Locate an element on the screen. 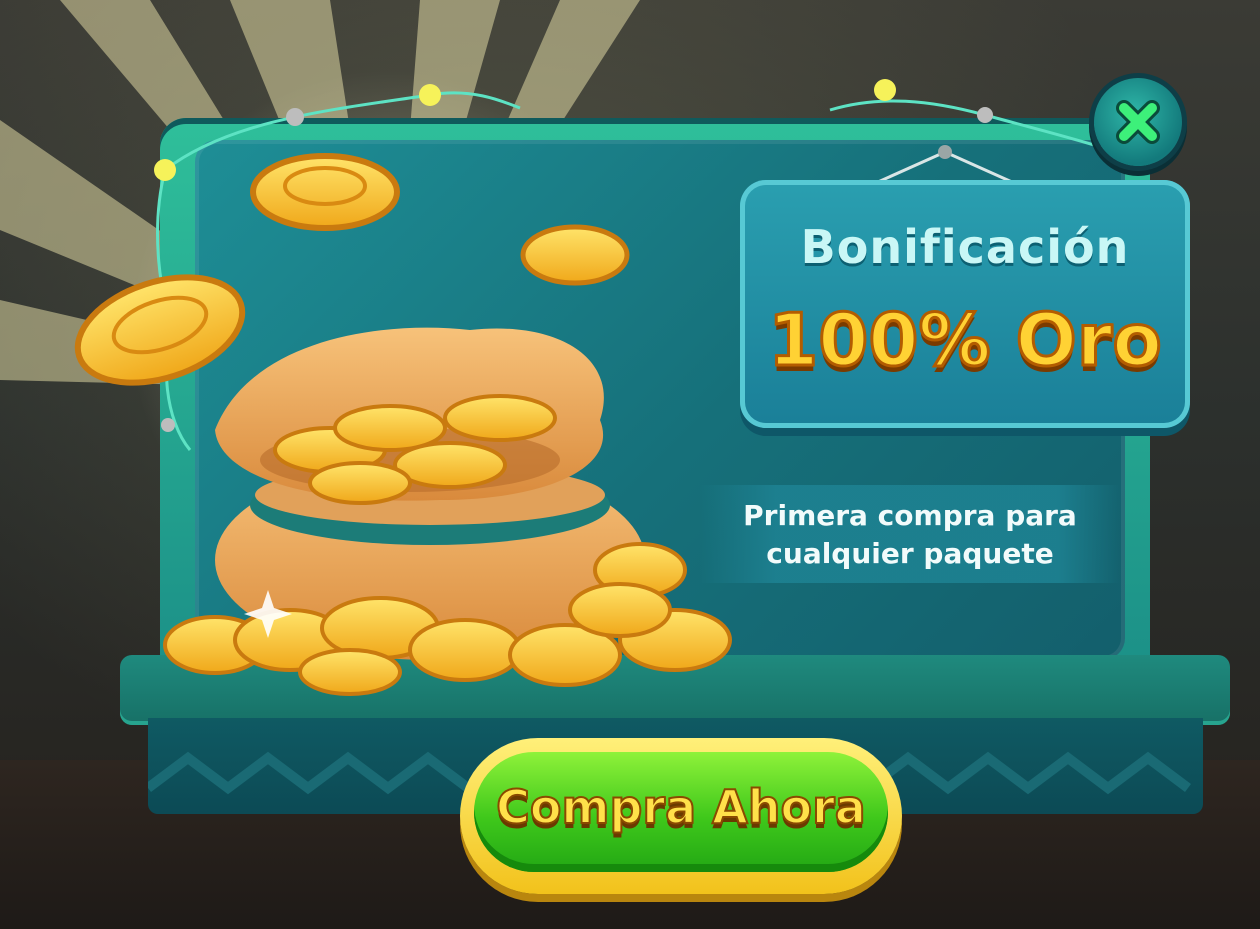 Image resolution: width=1260 pixels, height=929 pixels. bonus-amount: 100% Oro is located at coordinates (965, 340).